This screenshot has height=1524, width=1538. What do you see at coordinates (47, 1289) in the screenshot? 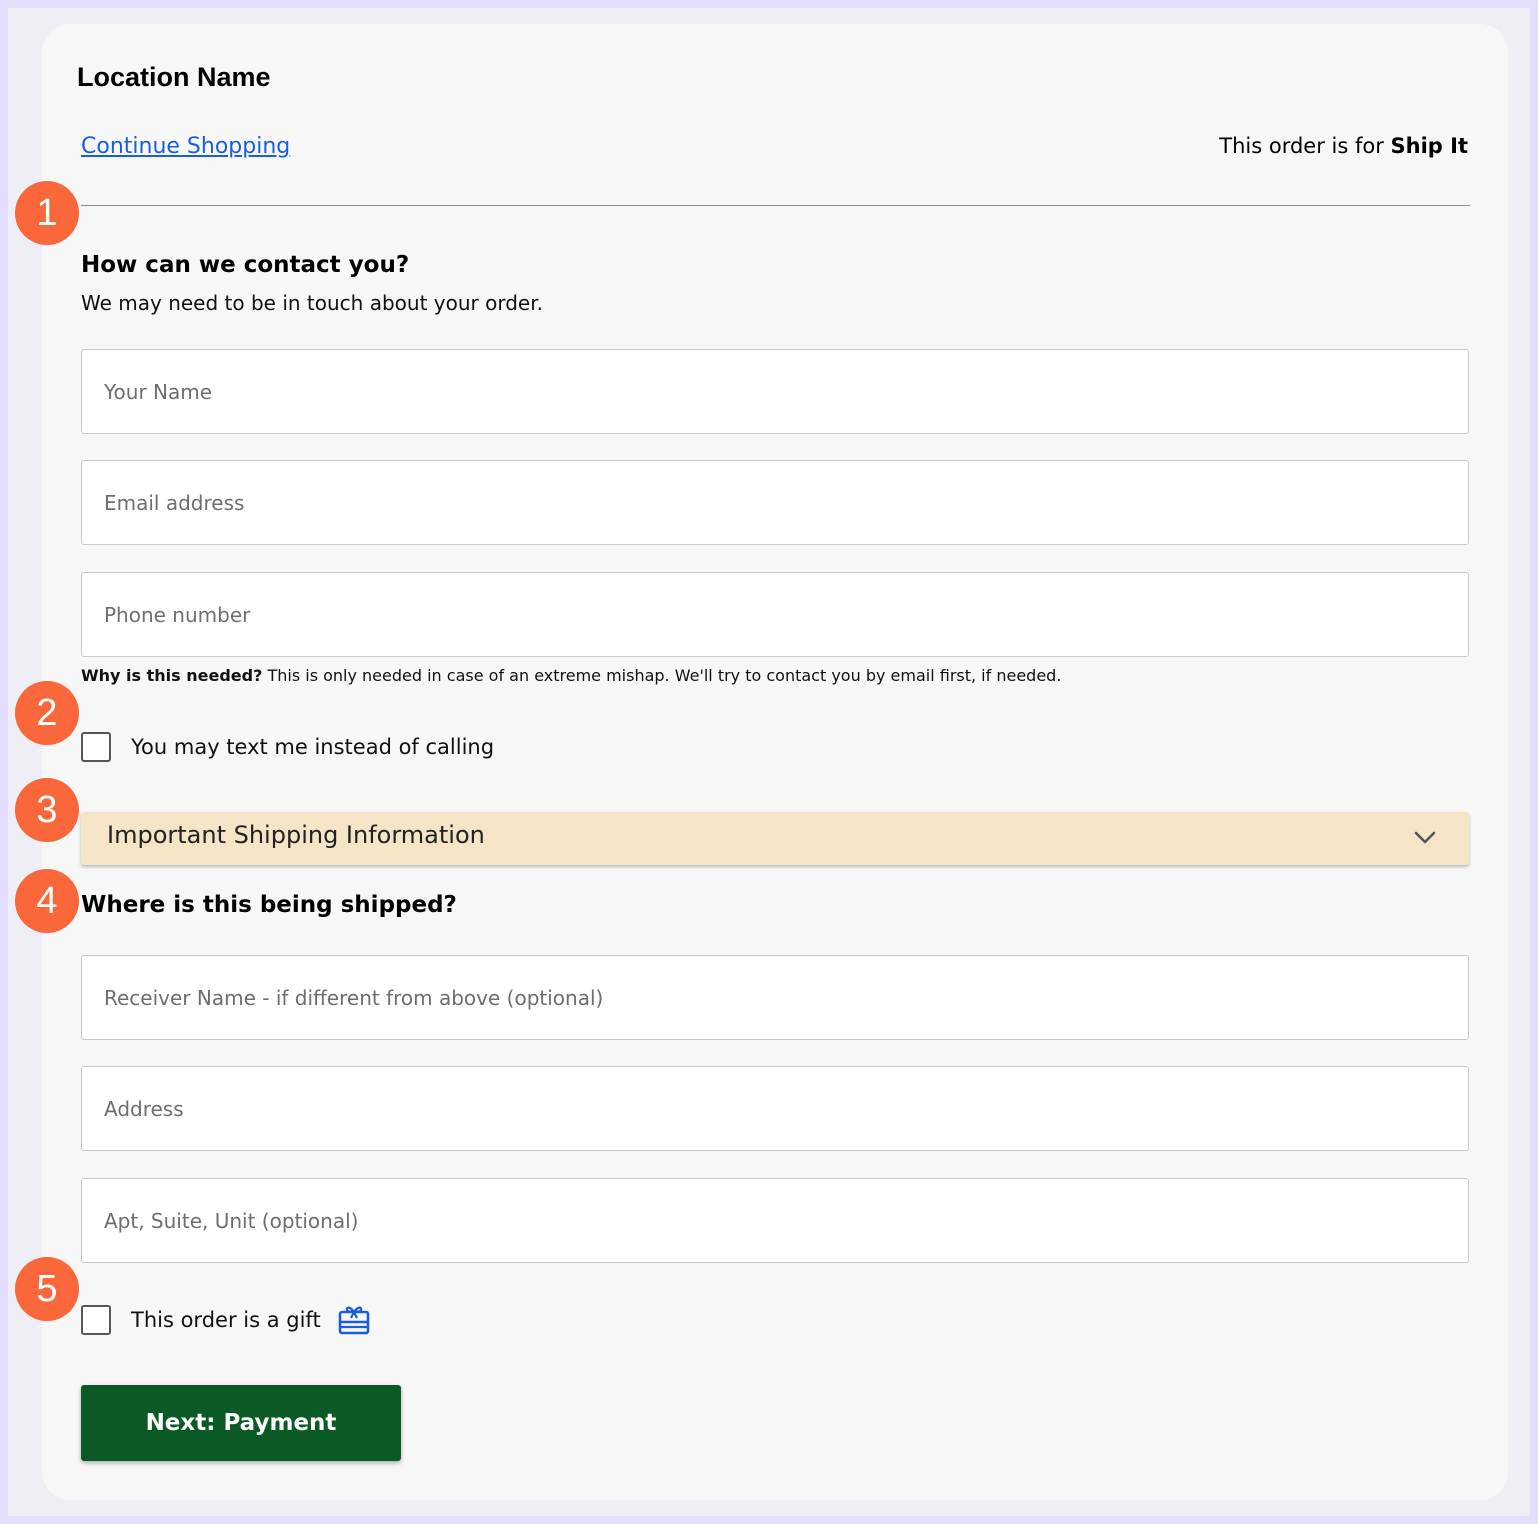
I see `step-marker-5: 5` at bounding box center [47, 1289].